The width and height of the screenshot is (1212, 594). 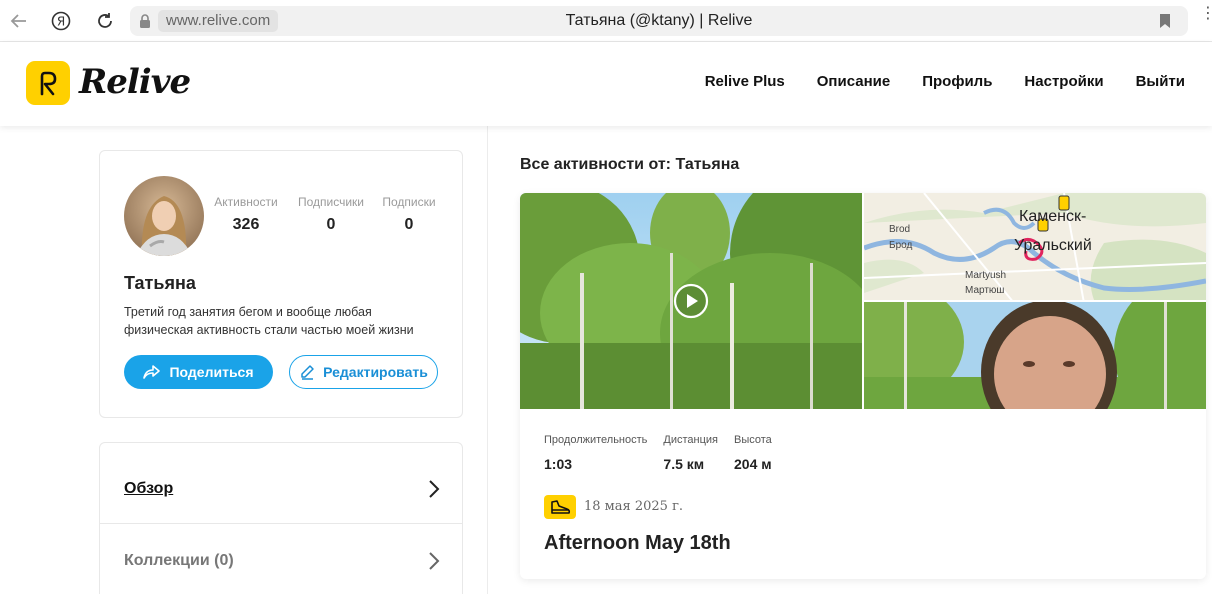 I want to click on menu-divider, so click(x=281, y=523).